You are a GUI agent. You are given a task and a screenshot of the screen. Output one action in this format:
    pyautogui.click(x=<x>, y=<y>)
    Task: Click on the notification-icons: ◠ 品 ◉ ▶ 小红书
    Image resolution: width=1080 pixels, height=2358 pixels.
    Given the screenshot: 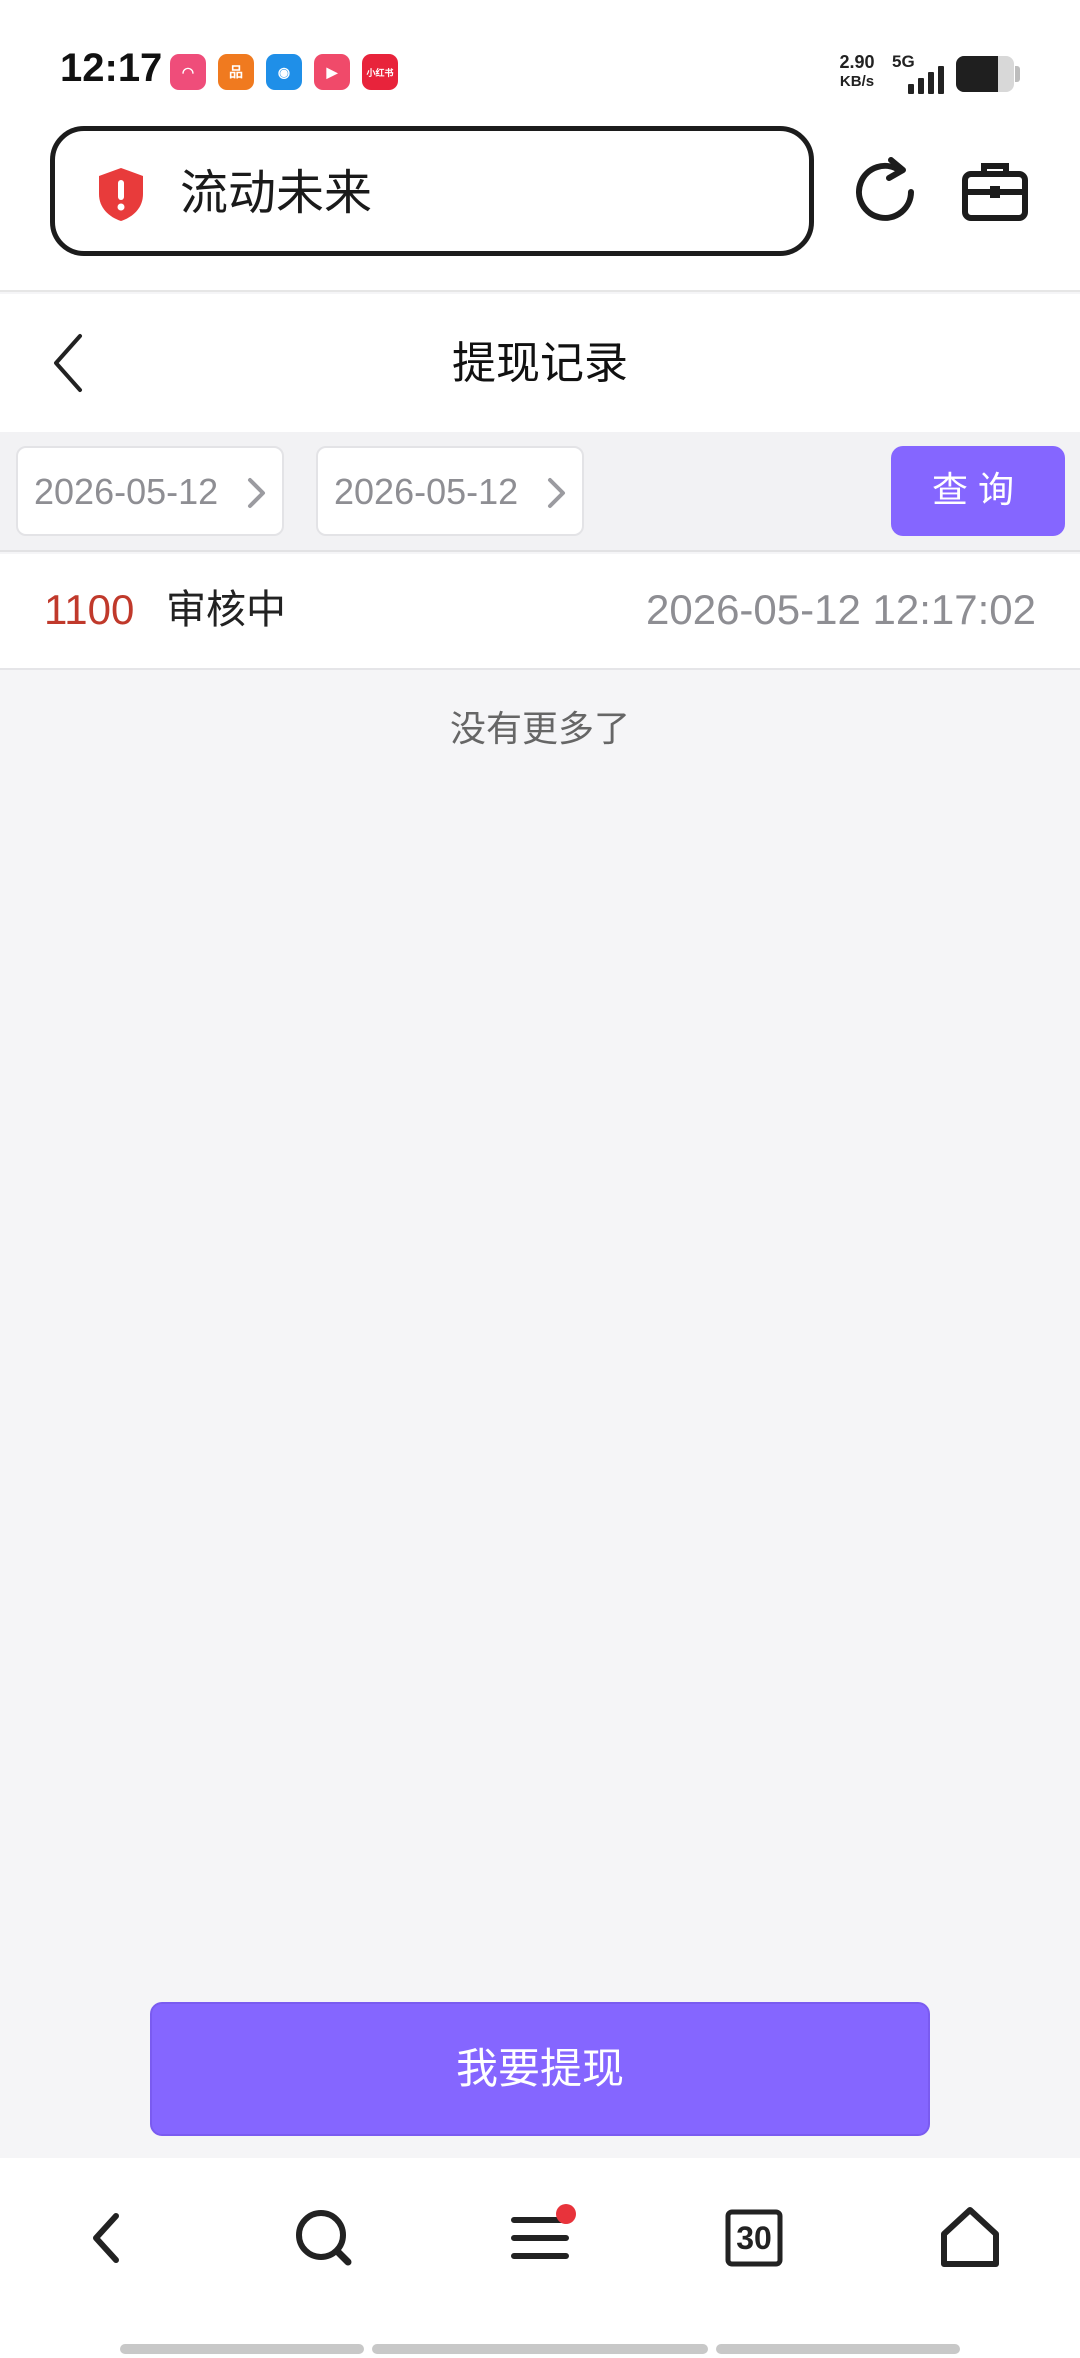 What is the action you would take?
    pyautogui.click(x=284, y=72)
    